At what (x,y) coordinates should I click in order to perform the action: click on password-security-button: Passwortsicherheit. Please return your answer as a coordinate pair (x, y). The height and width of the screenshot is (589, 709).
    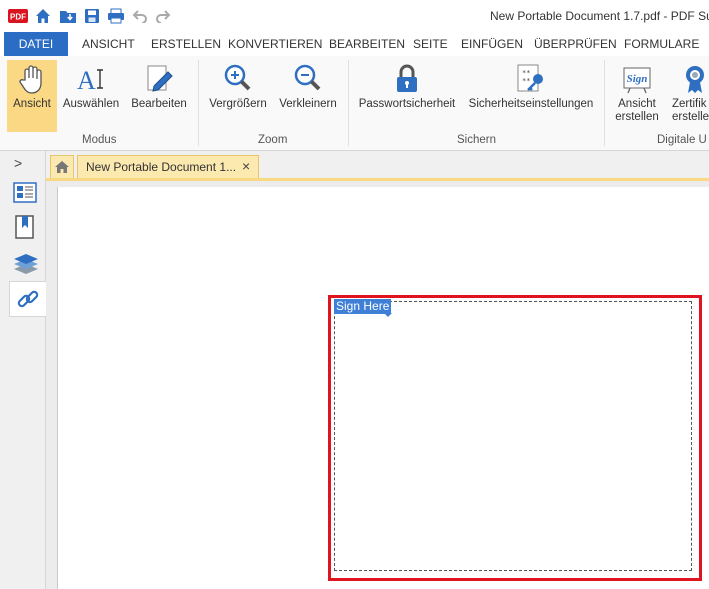
    Looking at the image, I should click on (407, 96).